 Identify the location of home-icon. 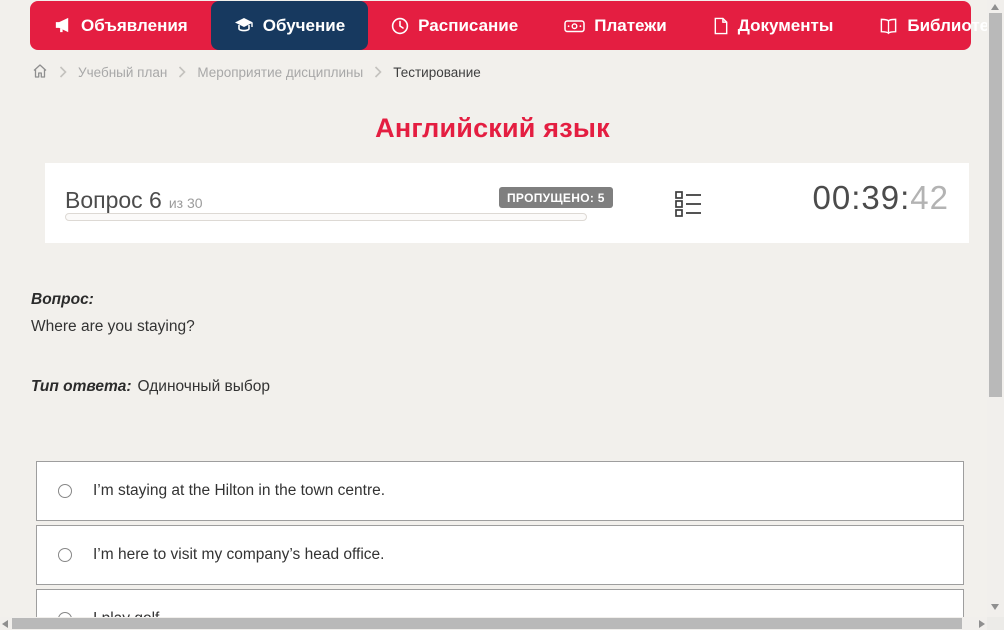
(40, 72).